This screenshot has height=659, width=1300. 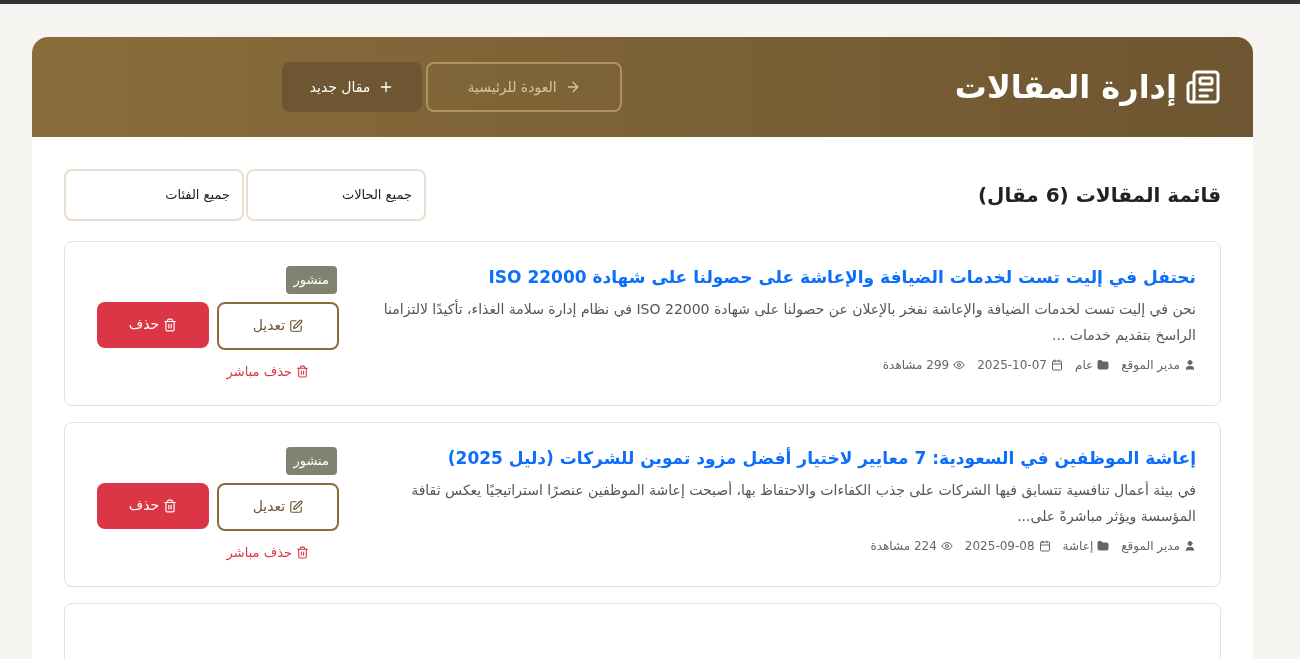 What do you see at coordinates (1084, 365) in the screenshot?
I see `article-category: عام` at bounding box center [1084, 365].